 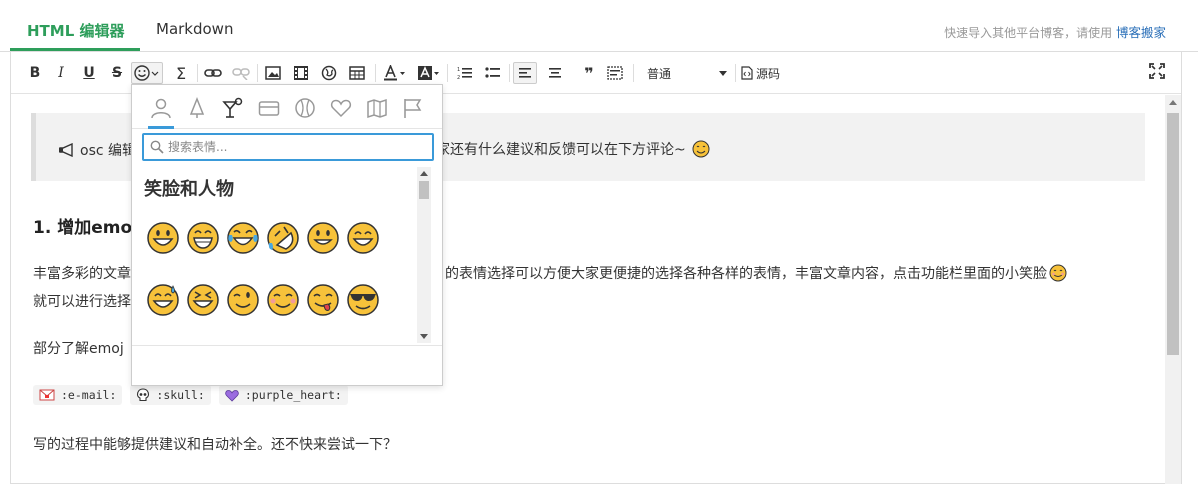 What do you see at coordinates (78, 349) in the screenshot?
I see `paragraph-2: 部分了解emoj` at bounding box center [78, 349].